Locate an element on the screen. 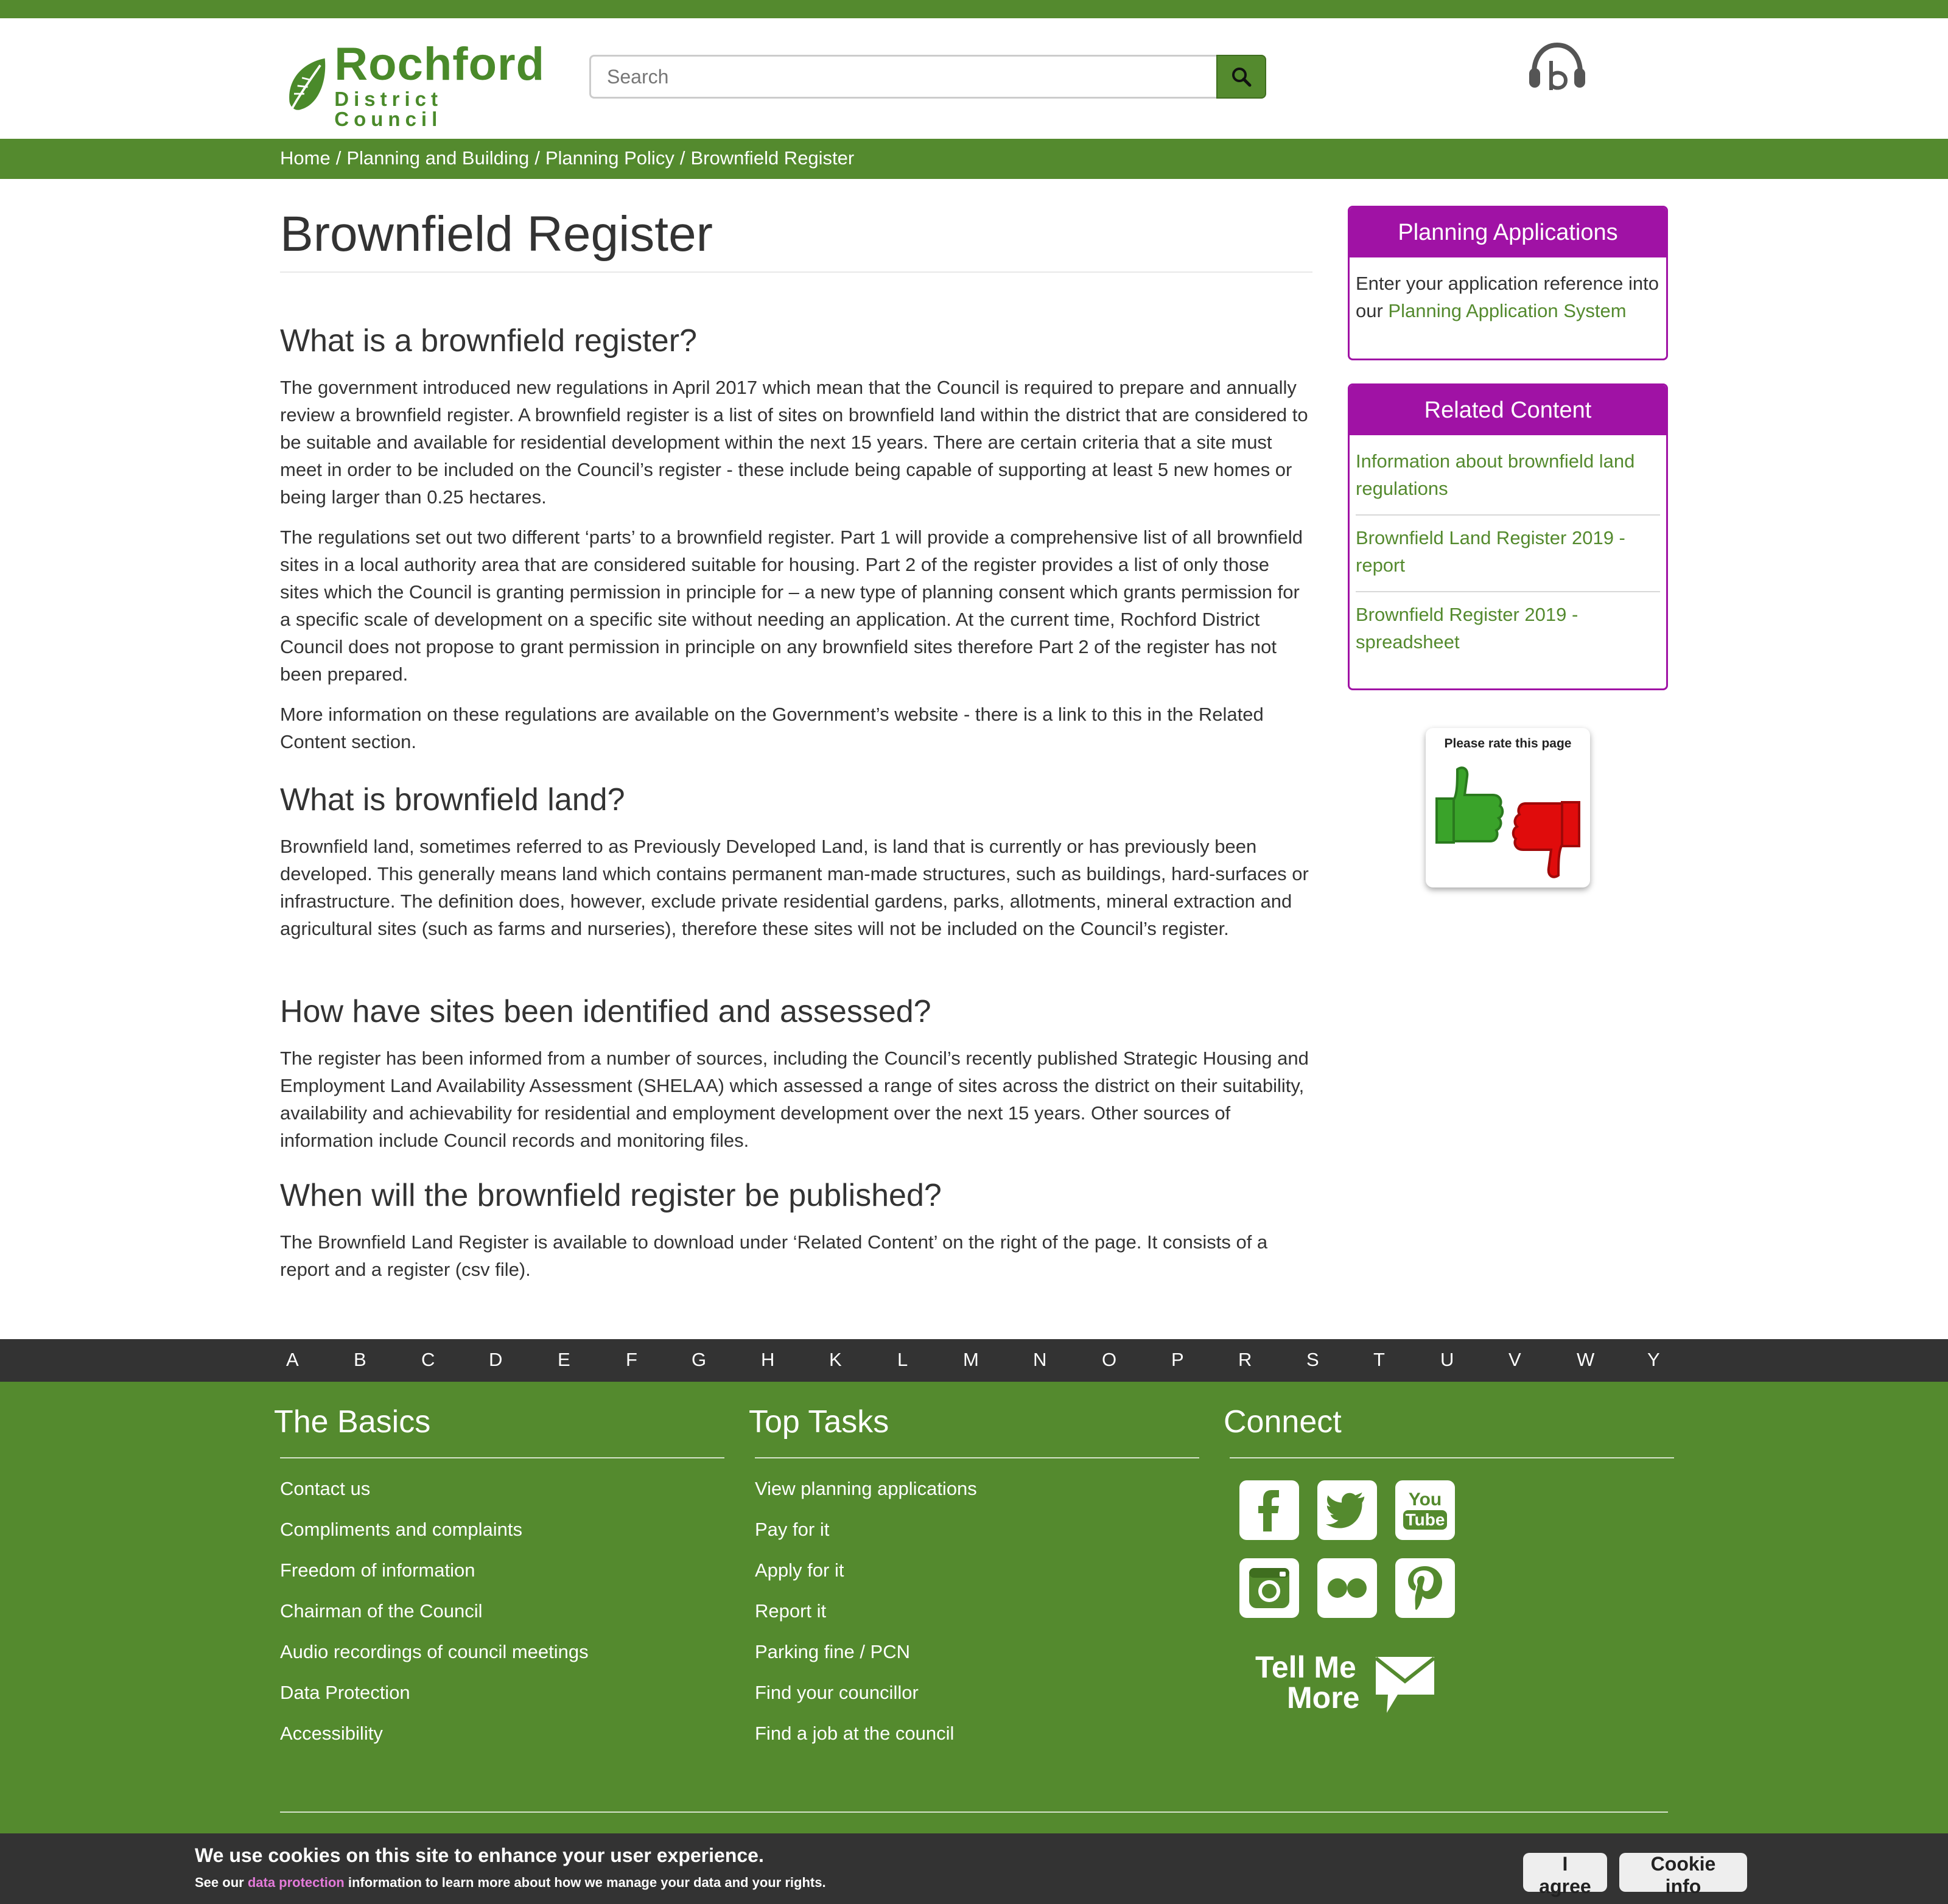 The width and height of the screenshot is (1948, 1904). twitter-glyph is located at coordinates (1345, 1510).